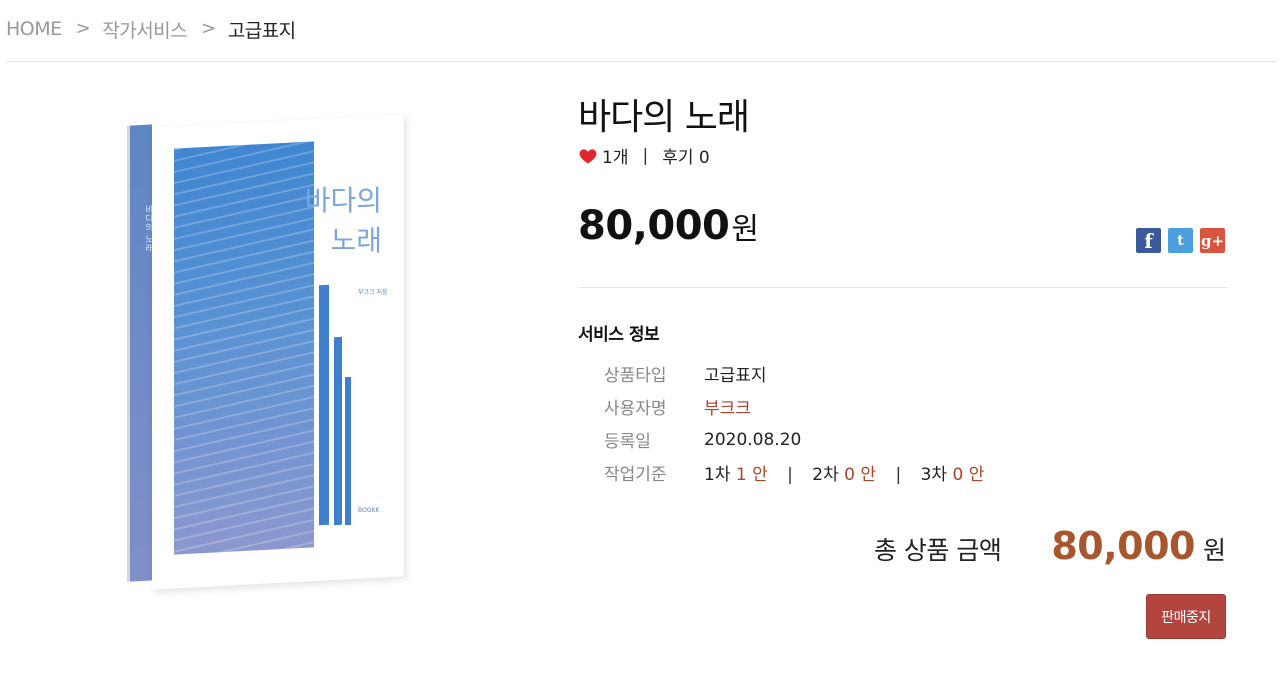 The width and height of the screenshot is (1280, 683). What do you see at coordinates (261, 30) in the screenshot?
I see `breadcrumb-current: 고급표지` at bounding box center [261, 30].